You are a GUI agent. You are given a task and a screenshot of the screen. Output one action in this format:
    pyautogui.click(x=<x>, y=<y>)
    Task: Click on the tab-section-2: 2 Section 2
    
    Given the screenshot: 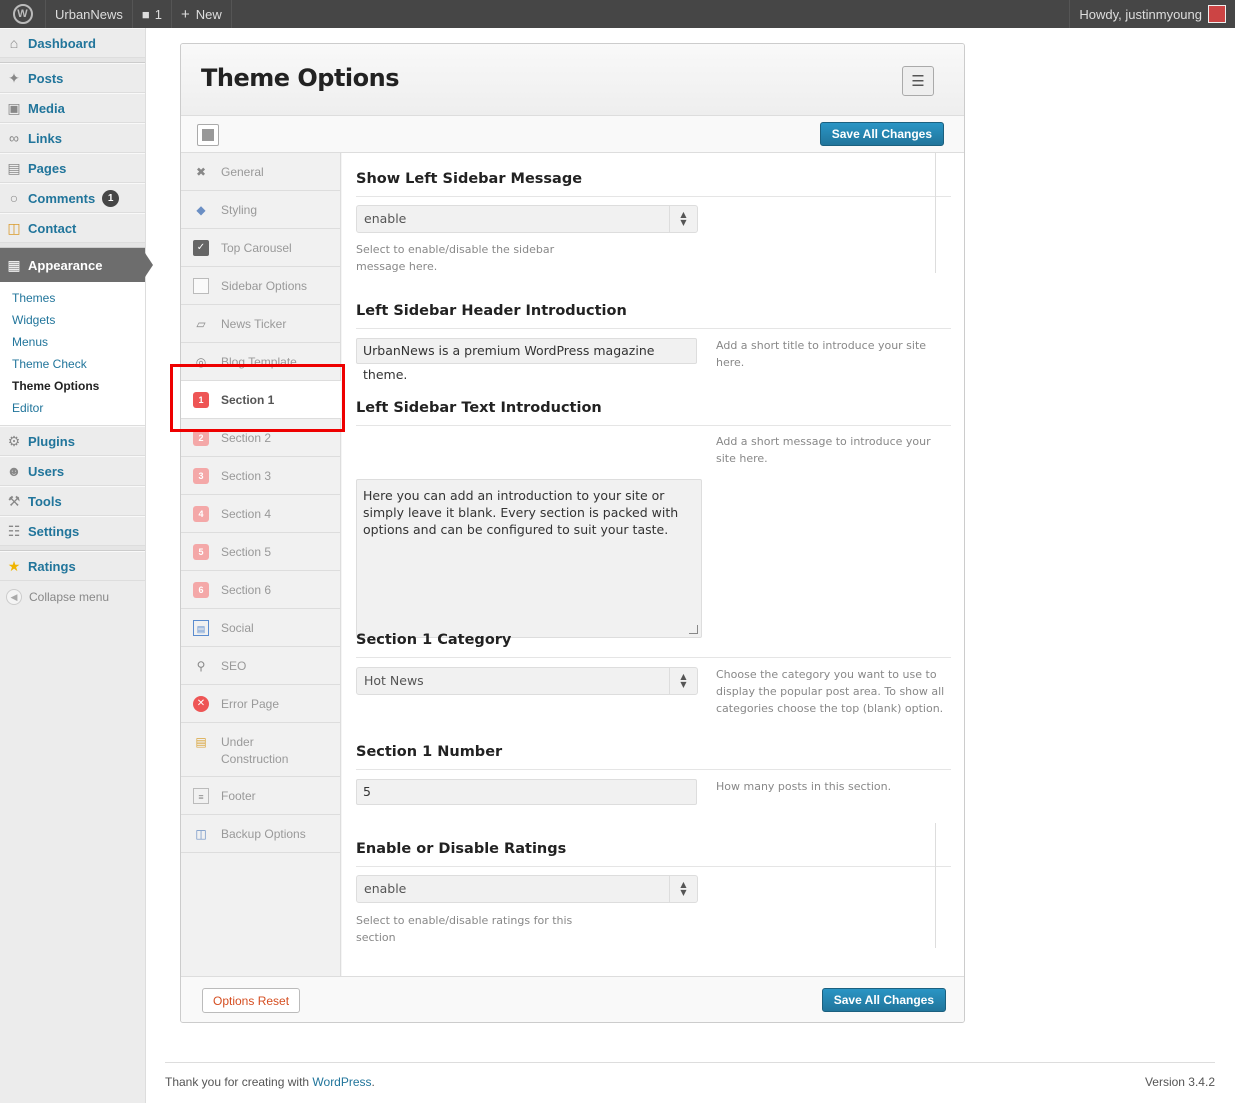 What is the action you would take?
    pyautogui.click(x=260, y=438)
    